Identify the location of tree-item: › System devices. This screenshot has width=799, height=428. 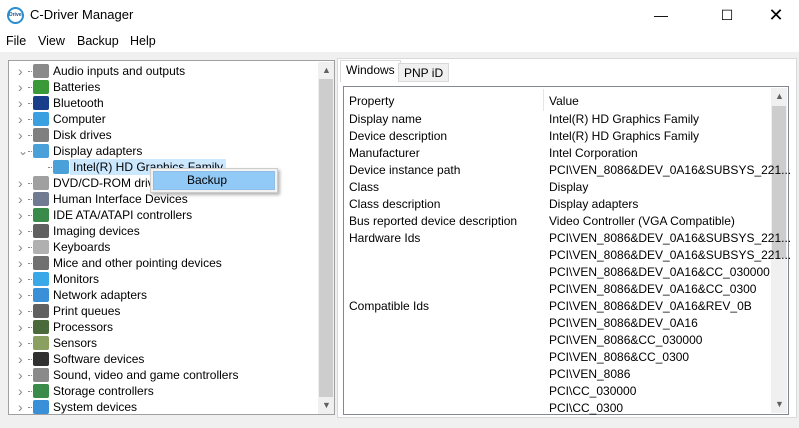
(161, 407).